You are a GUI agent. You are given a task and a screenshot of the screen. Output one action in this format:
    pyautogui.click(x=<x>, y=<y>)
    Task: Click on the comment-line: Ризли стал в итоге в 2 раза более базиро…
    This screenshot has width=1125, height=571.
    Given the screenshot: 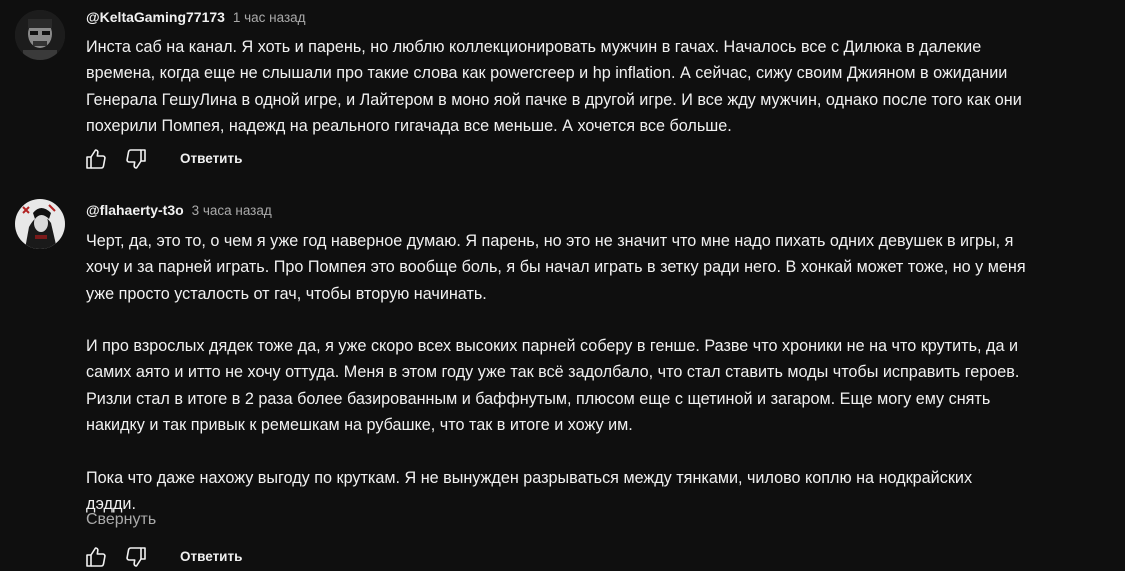 What is the action you would take?
    pyautogui.click(x=538, y=398)
    